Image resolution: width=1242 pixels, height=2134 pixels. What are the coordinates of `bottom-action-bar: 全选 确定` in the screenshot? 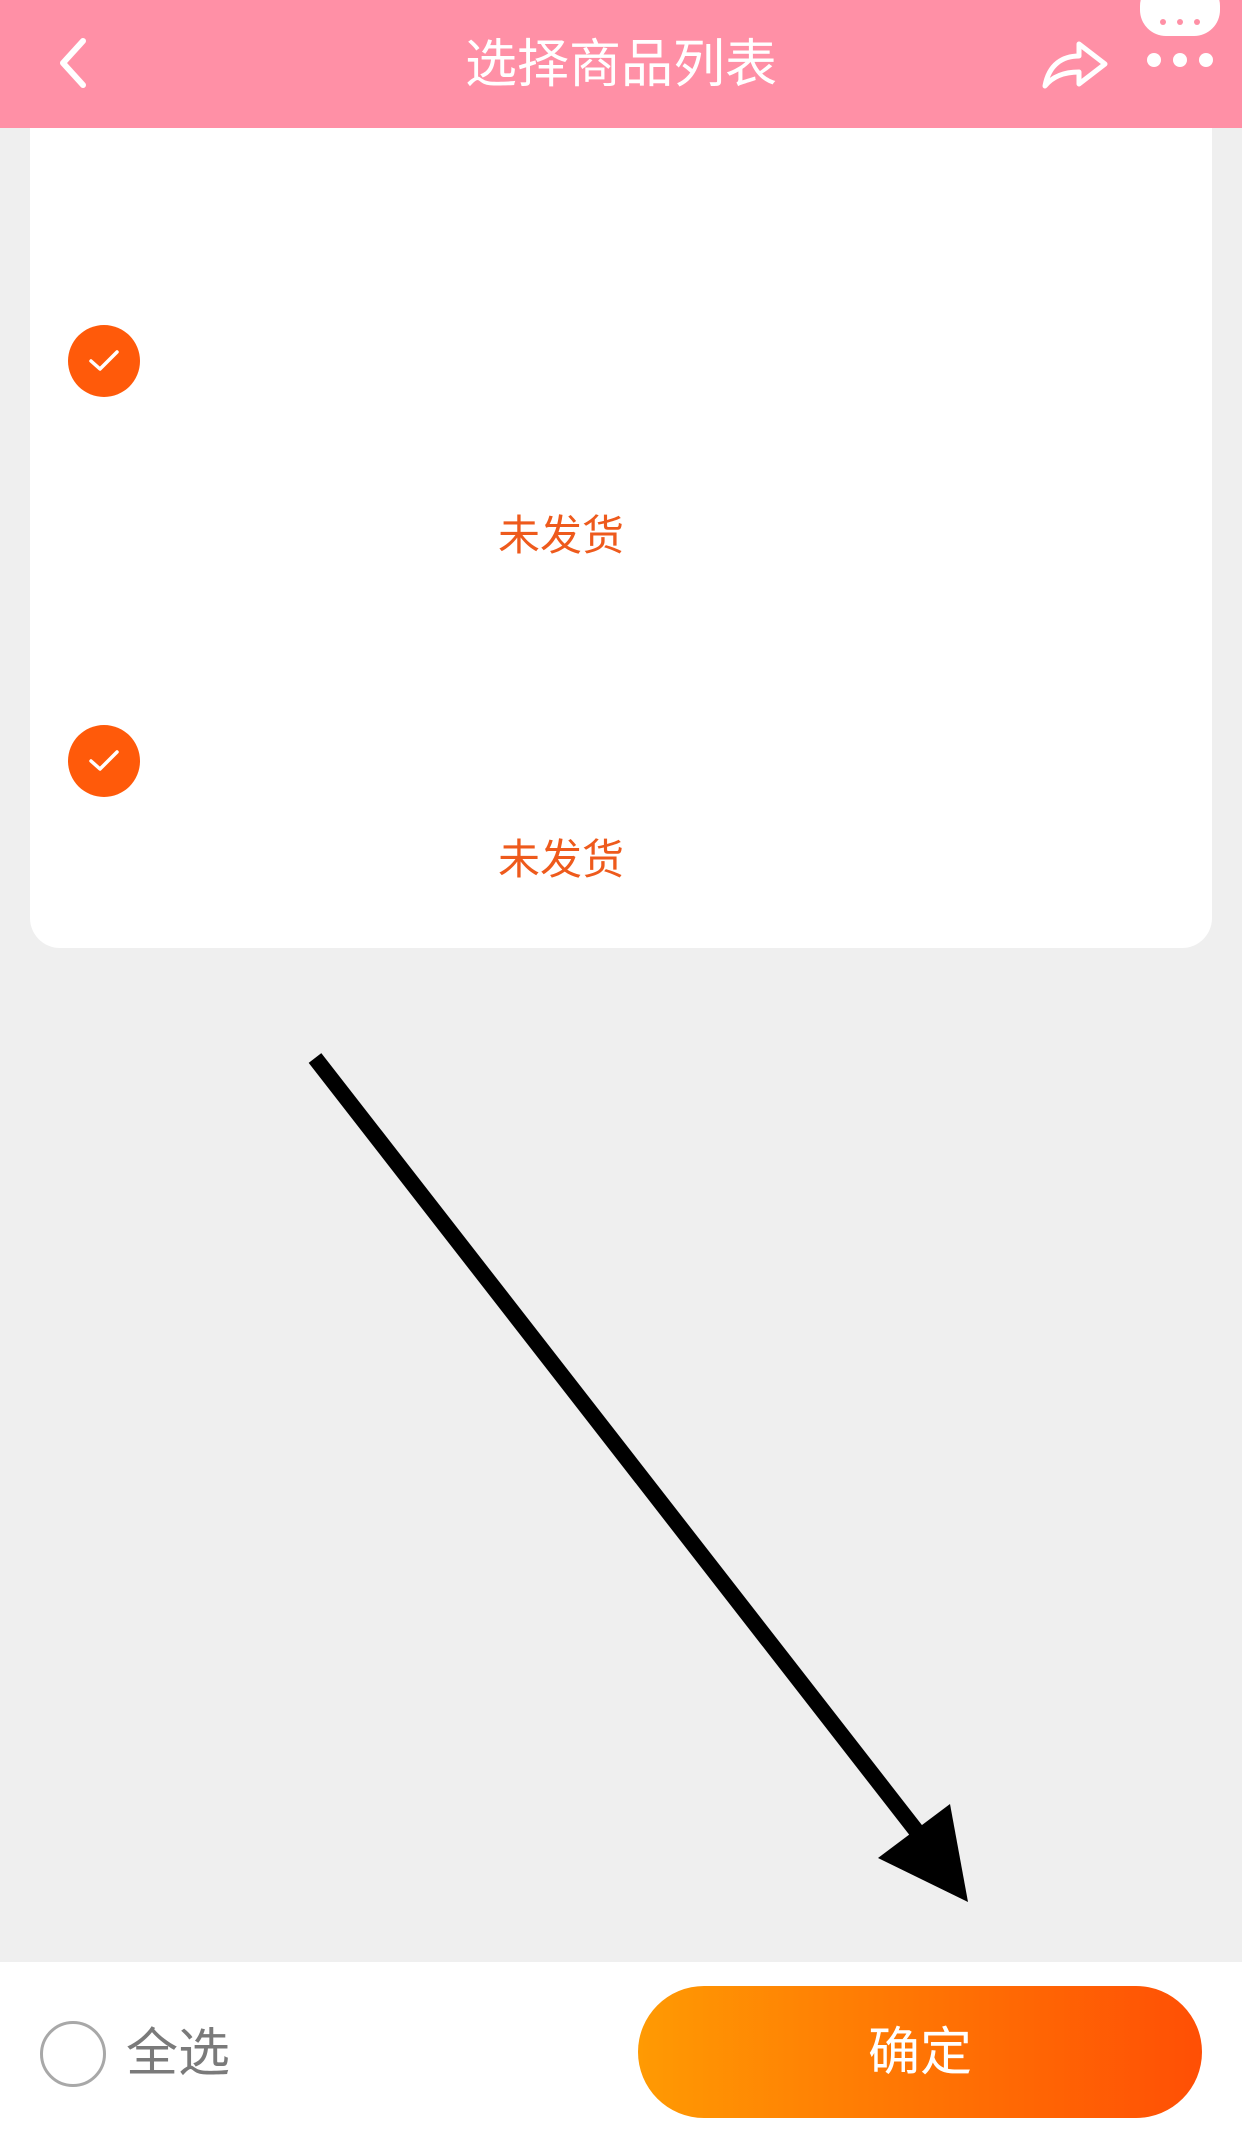 It's located at (621, 2048).